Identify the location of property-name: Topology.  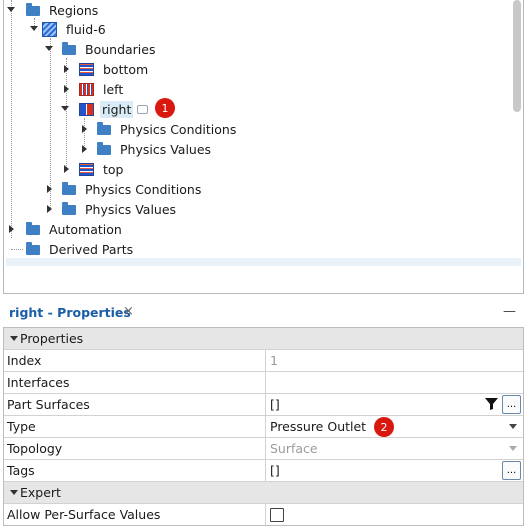
(35, 448).